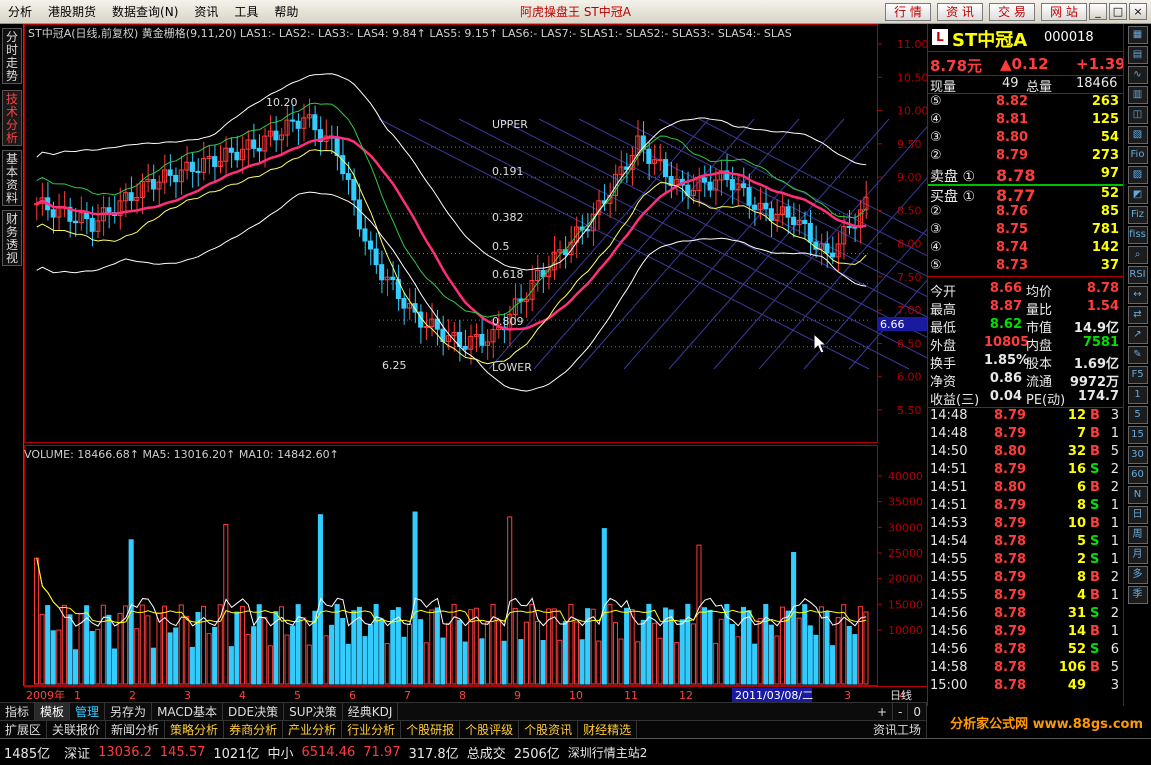 Image resolution: width=1151 pixels, height=765 pixels. I want to click on tab-manage: 管理, so click(88, 711).